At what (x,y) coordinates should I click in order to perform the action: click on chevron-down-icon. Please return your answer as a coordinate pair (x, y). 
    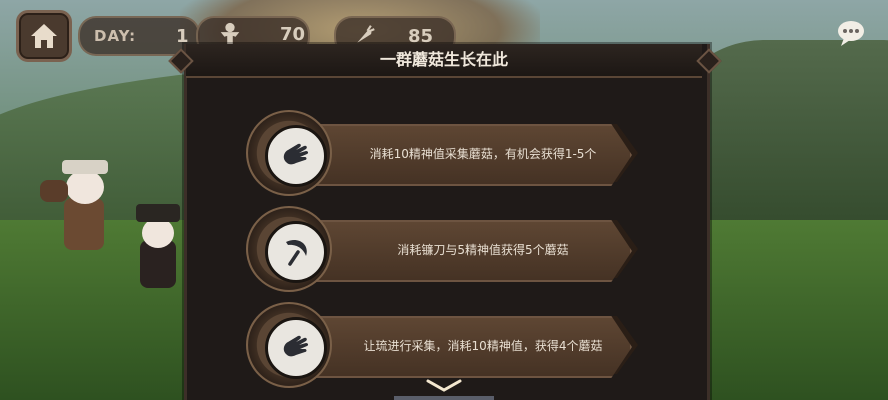
    Looking at the image, I should click on (444, 385).